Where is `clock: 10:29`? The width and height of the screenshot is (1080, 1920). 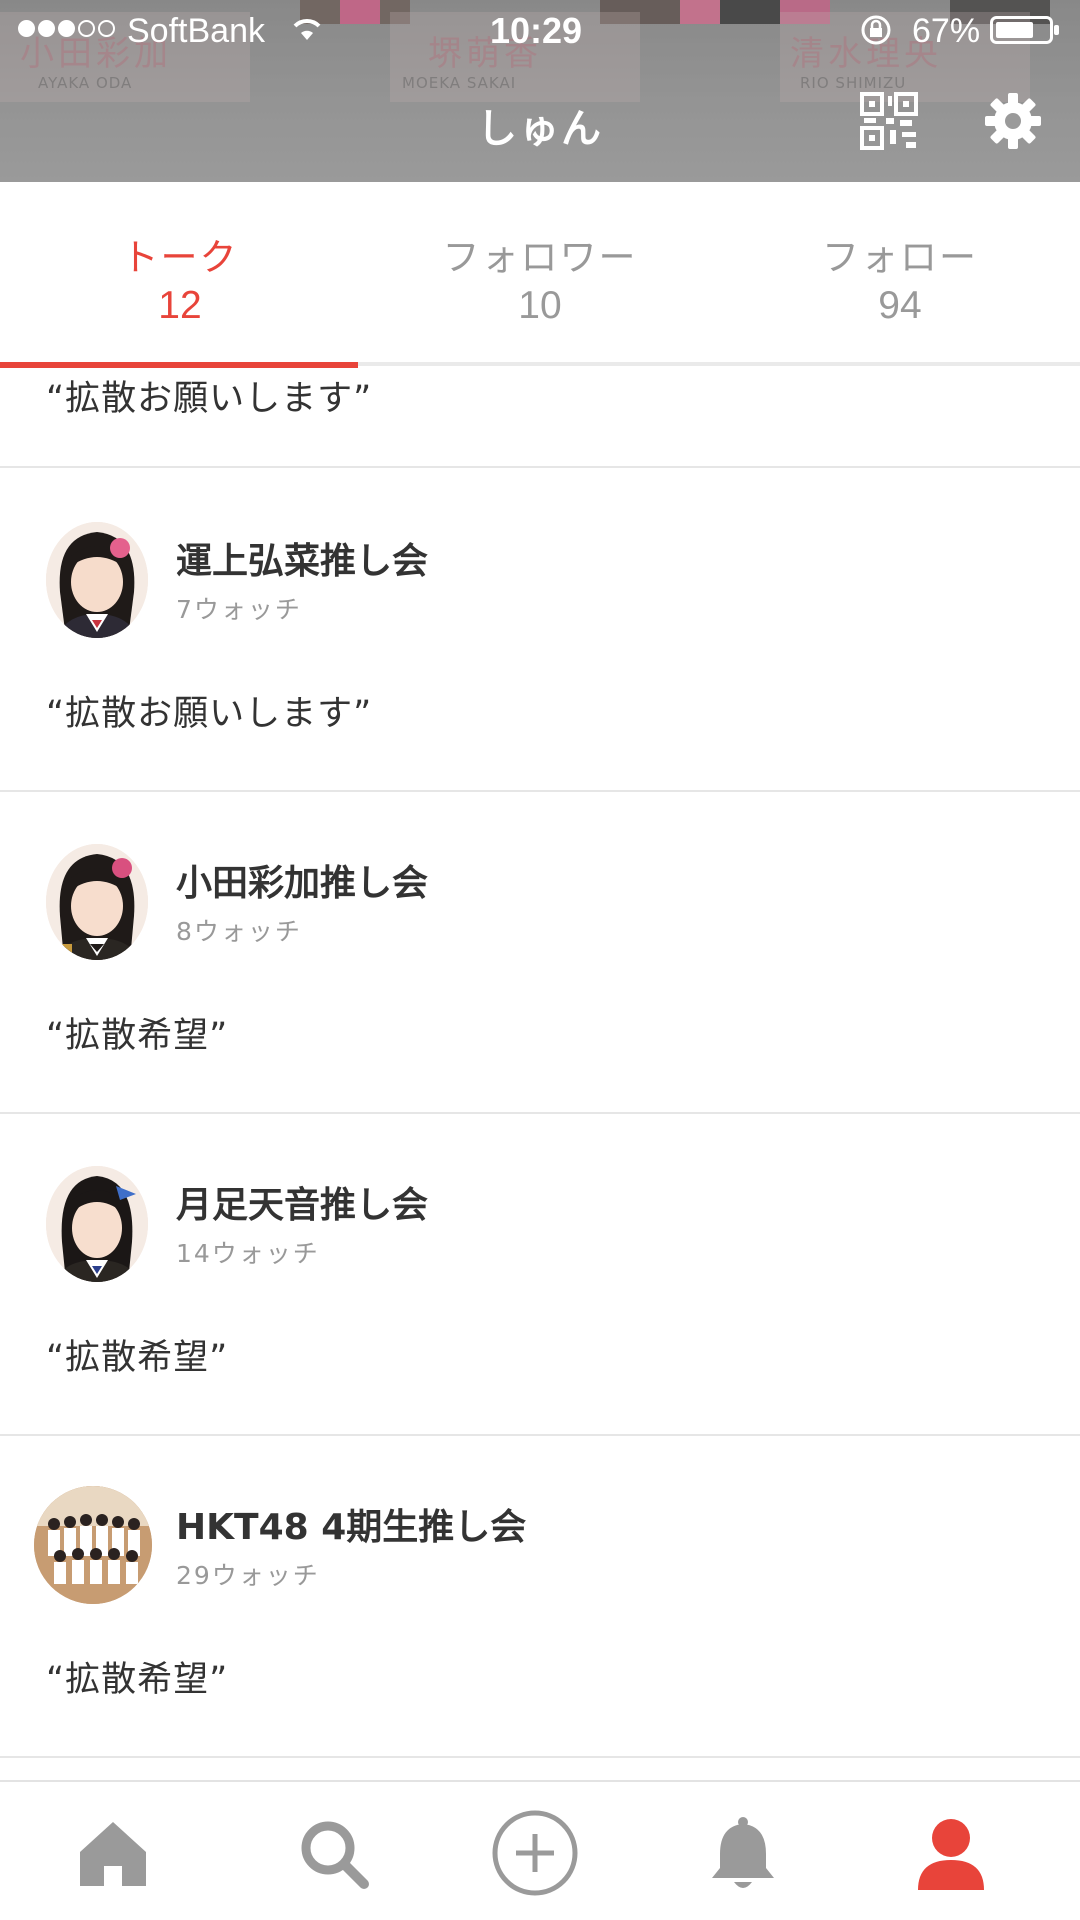
clock: 10:29 is located at coordinates (536, 30).